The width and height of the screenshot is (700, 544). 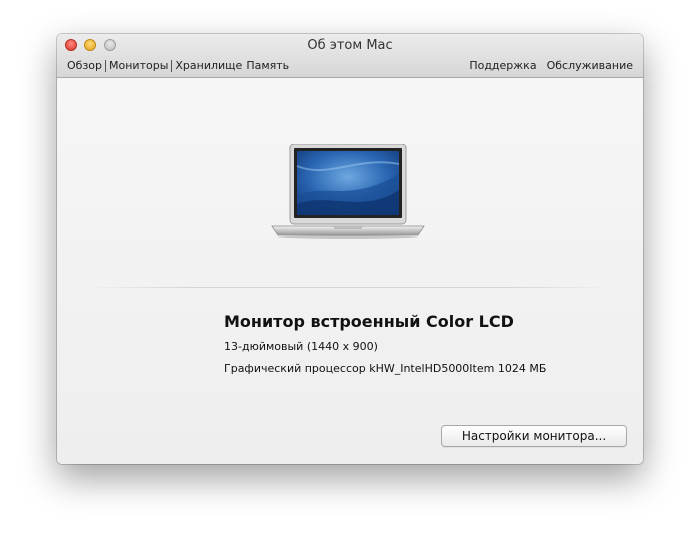 I want to click on section-divider, so click(x=350, y=287).